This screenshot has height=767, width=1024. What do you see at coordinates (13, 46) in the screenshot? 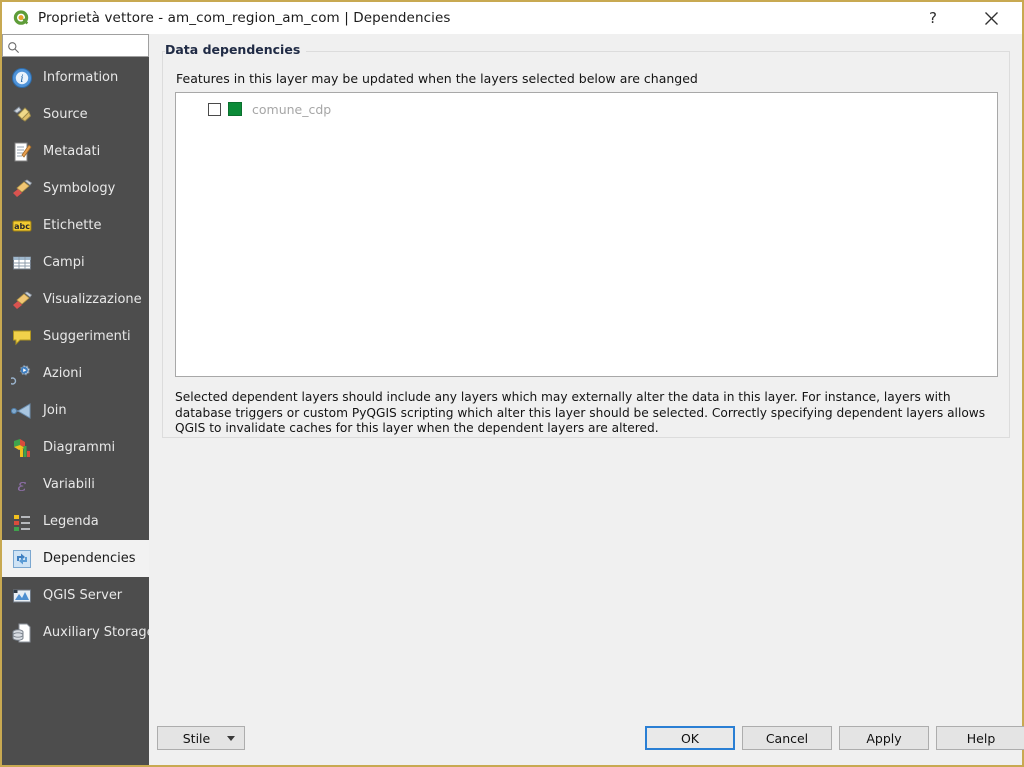
I see `search-icon` at bounding box center [13, 46].